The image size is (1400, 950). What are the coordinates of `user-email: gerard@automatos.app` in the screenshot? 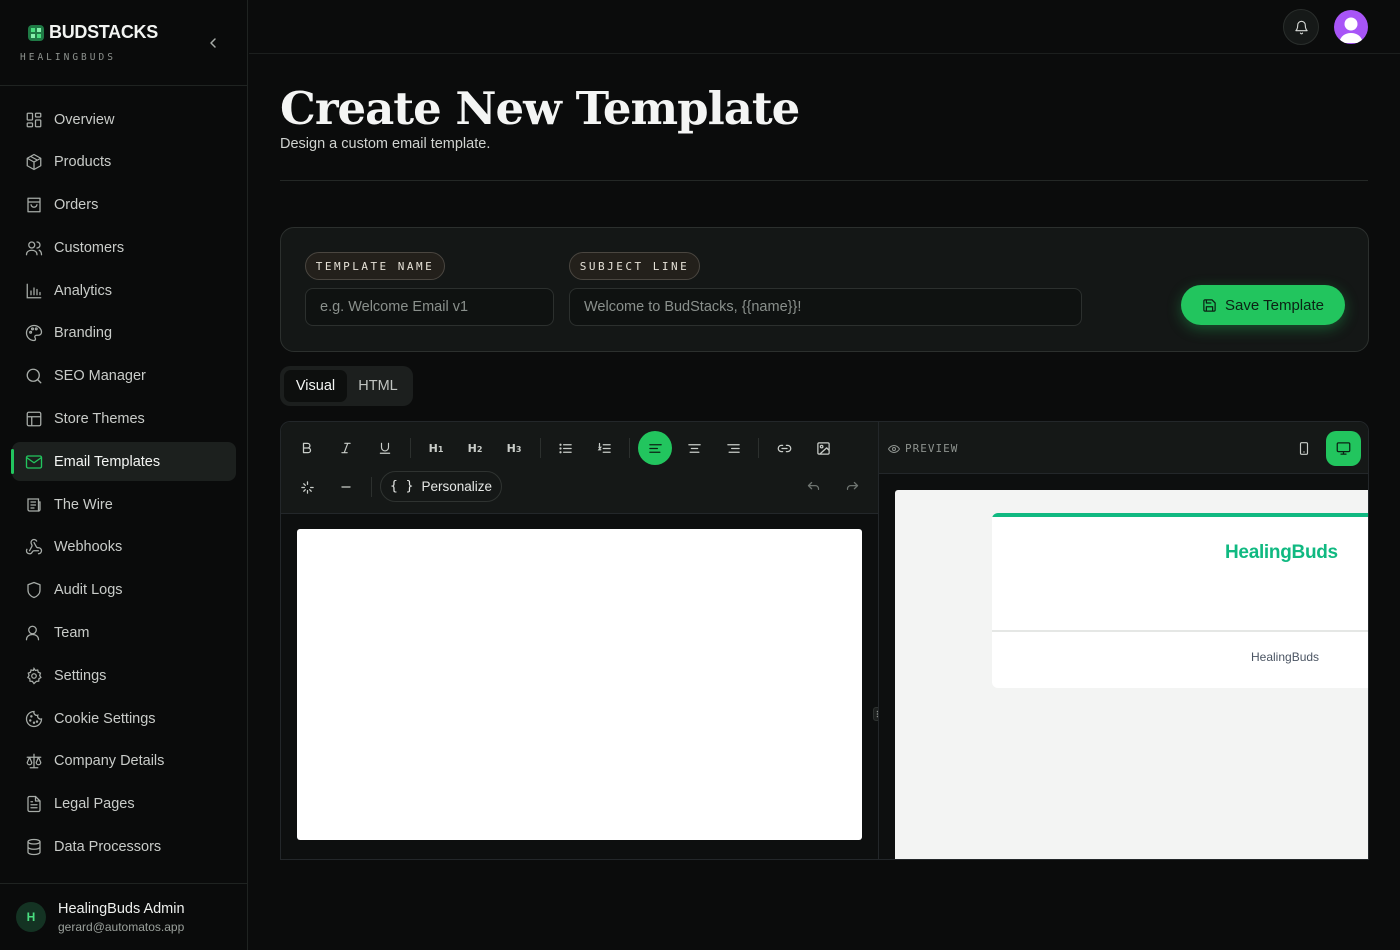 It's located at (121, 927).